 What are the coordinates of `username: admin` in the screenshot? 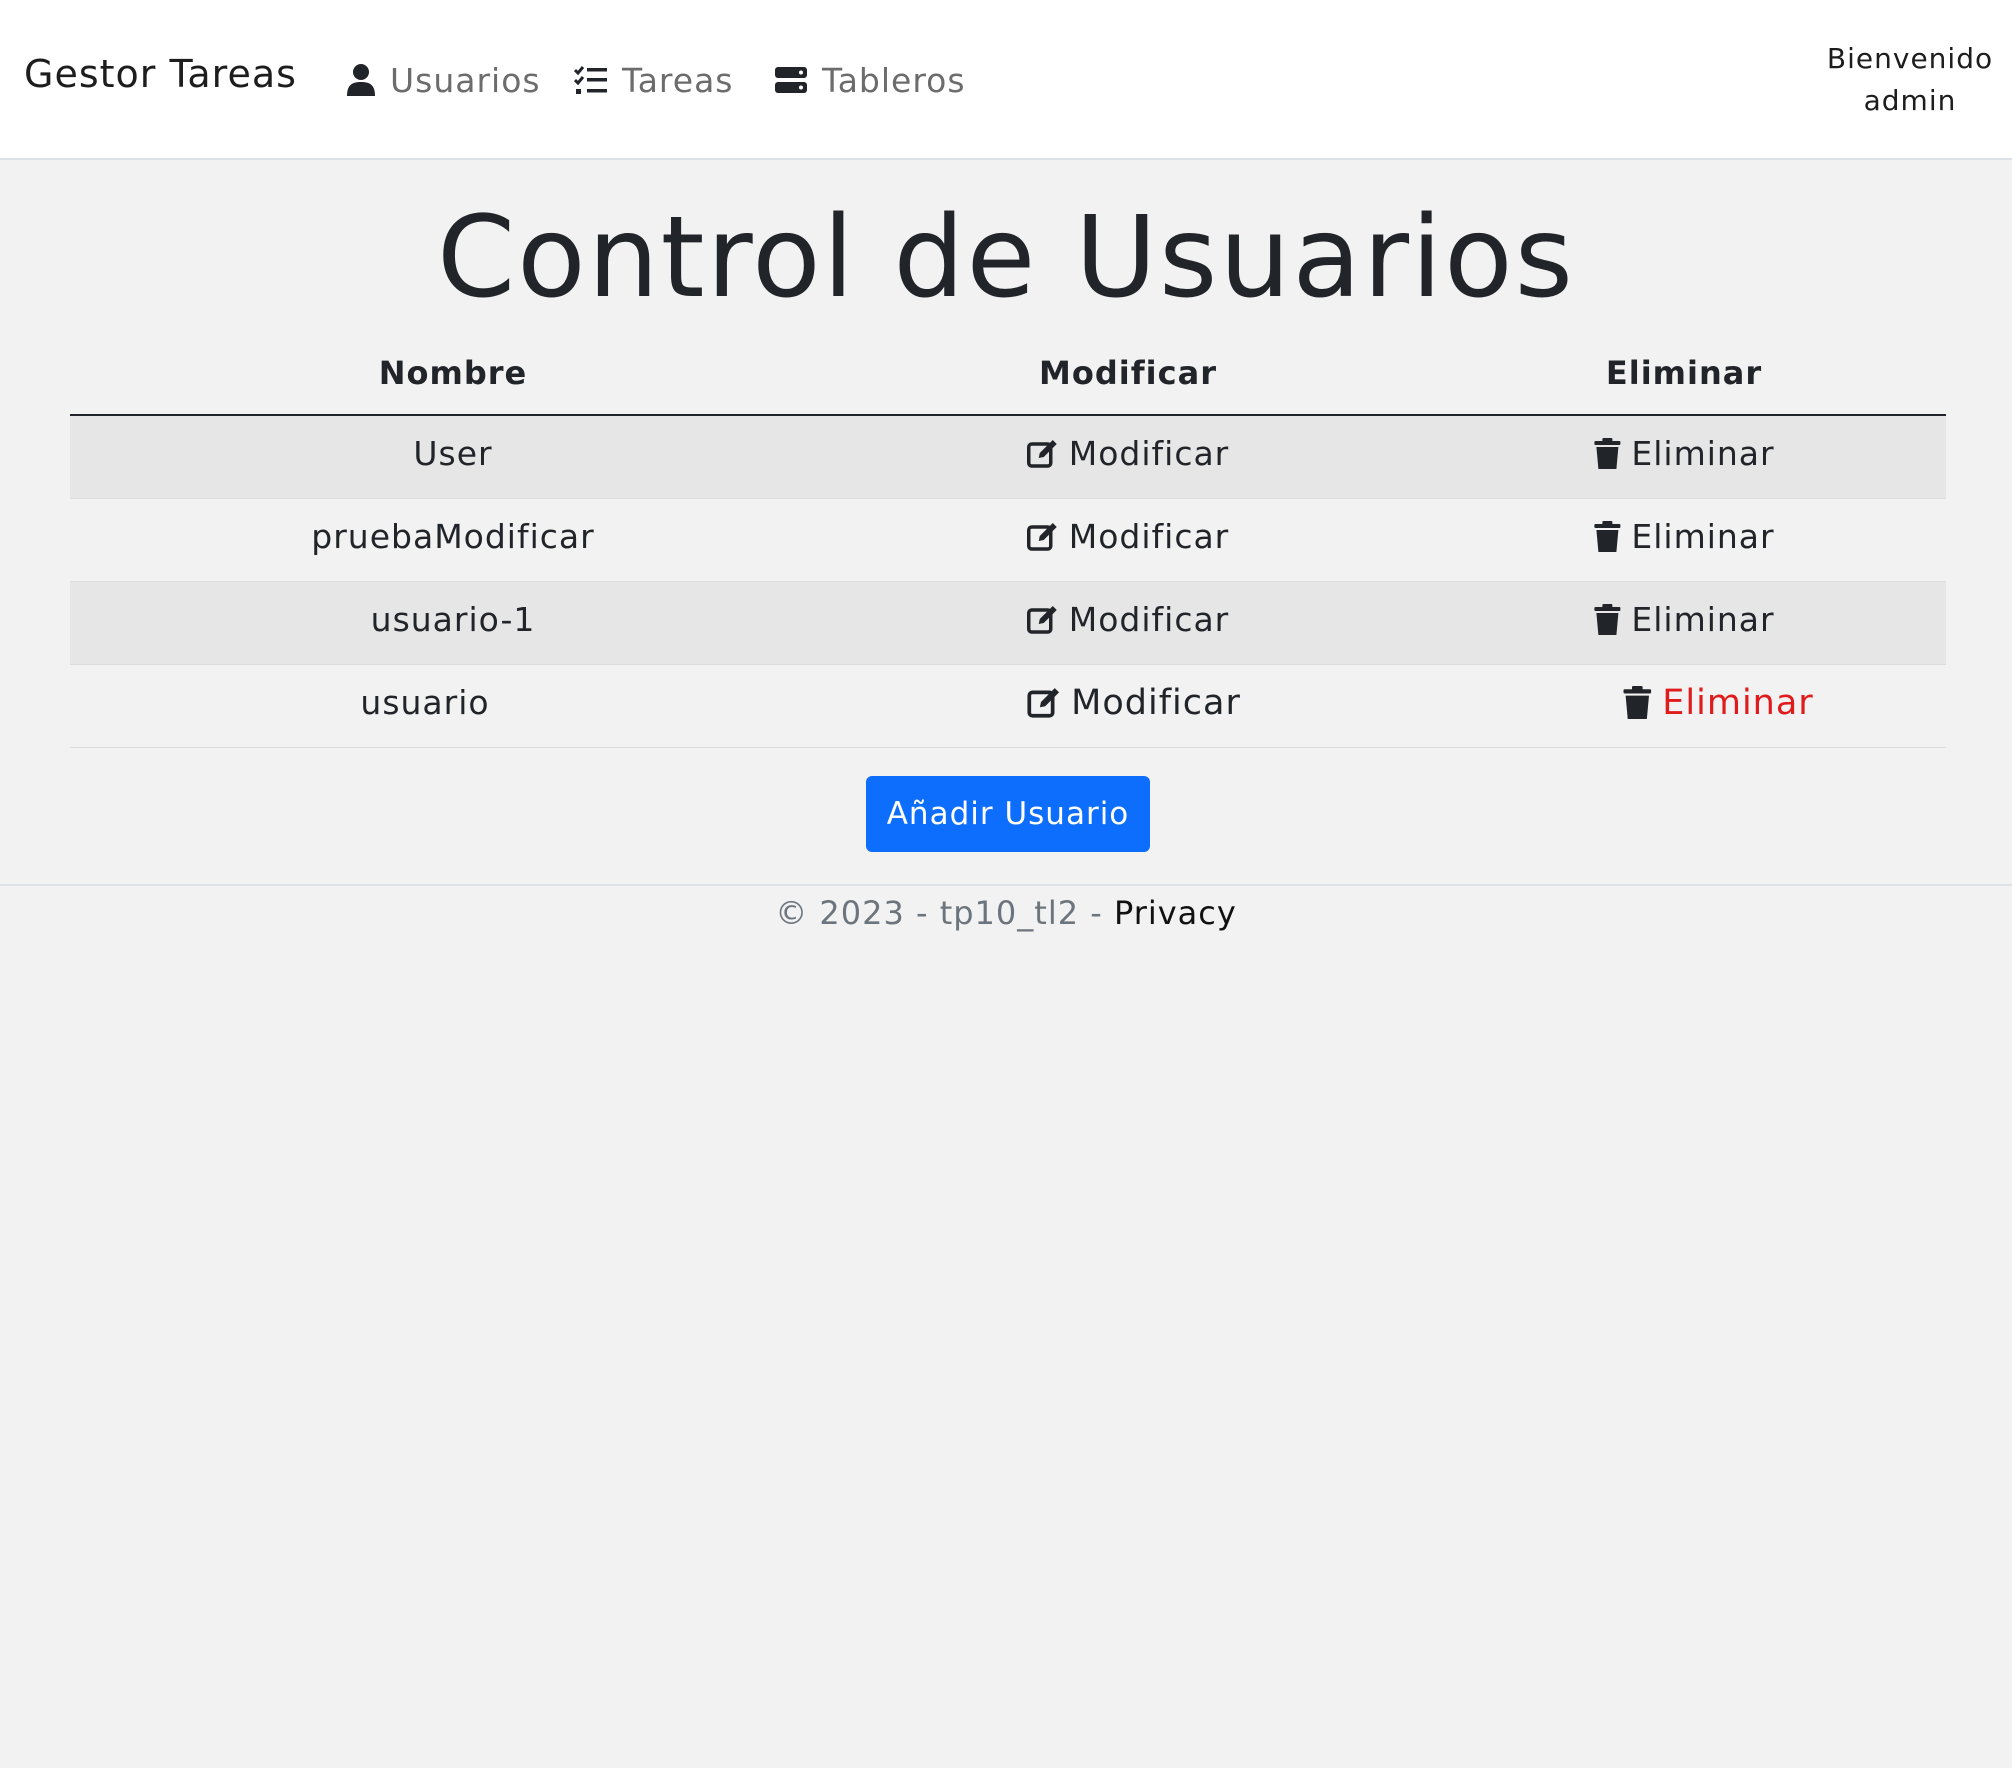 It's located at (1910, 100).